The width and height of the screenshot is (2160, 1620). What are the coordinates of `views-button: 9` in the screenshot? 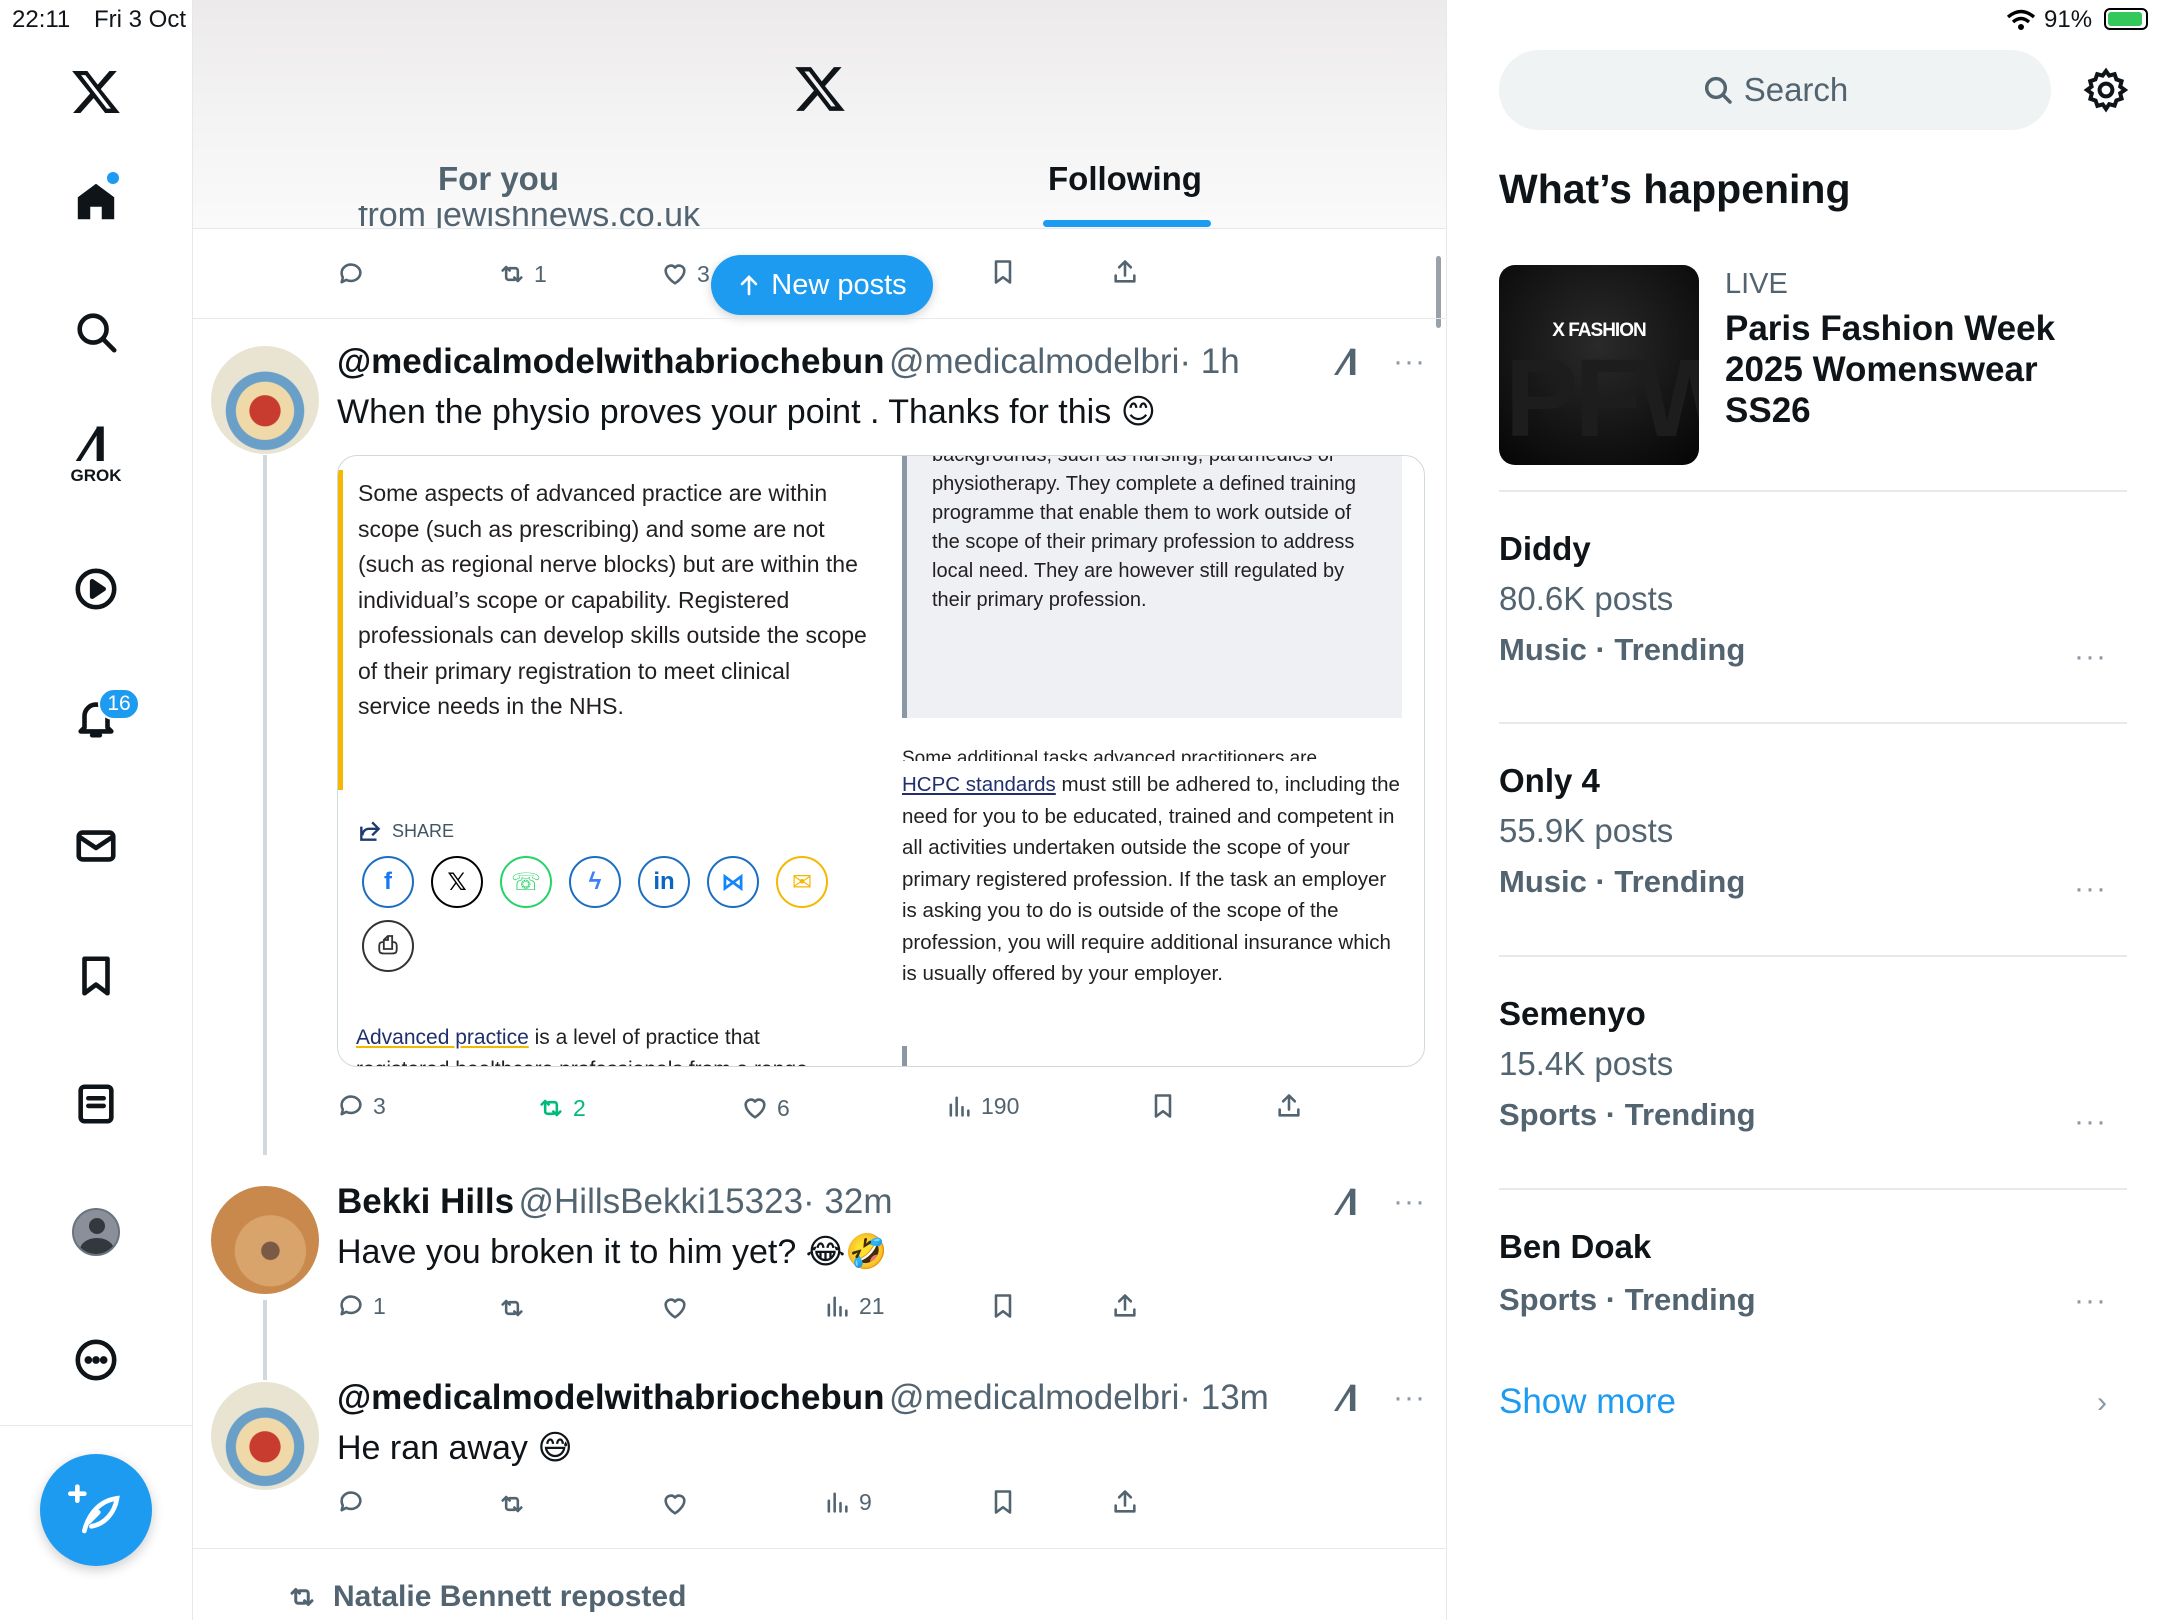 It's located at (847, 1502).